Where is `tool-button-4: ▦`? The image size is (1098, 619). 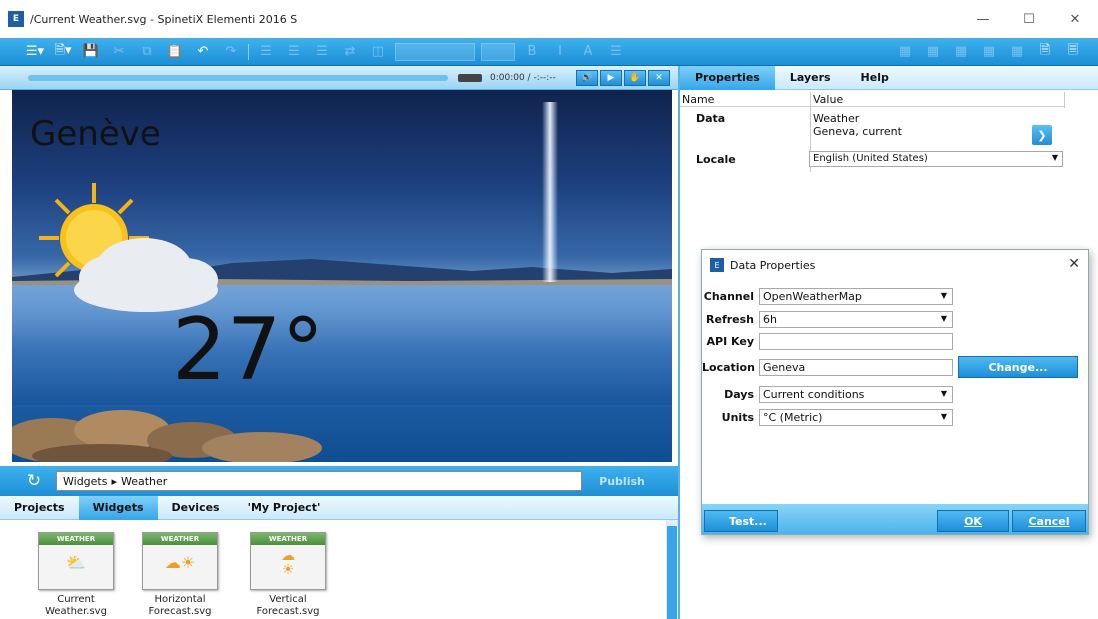 tool-button-4: ▦ is located at coordinates (989, 52).